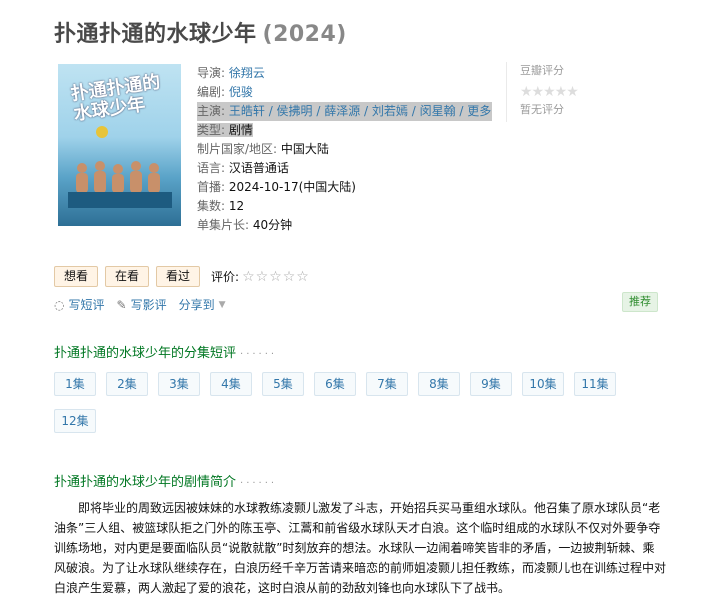  What do you see at coordinates (240, 130) in the screenshot?
I see `genre-value: 剧情` at bounding box center [240, 130].